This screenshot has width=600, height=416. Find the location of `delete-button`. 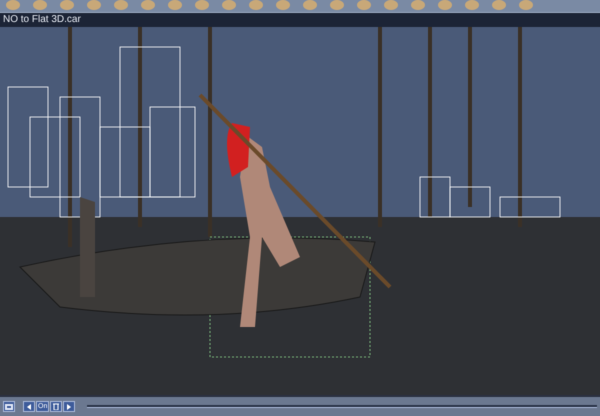

delete-button is located at coordinates (56, 406).